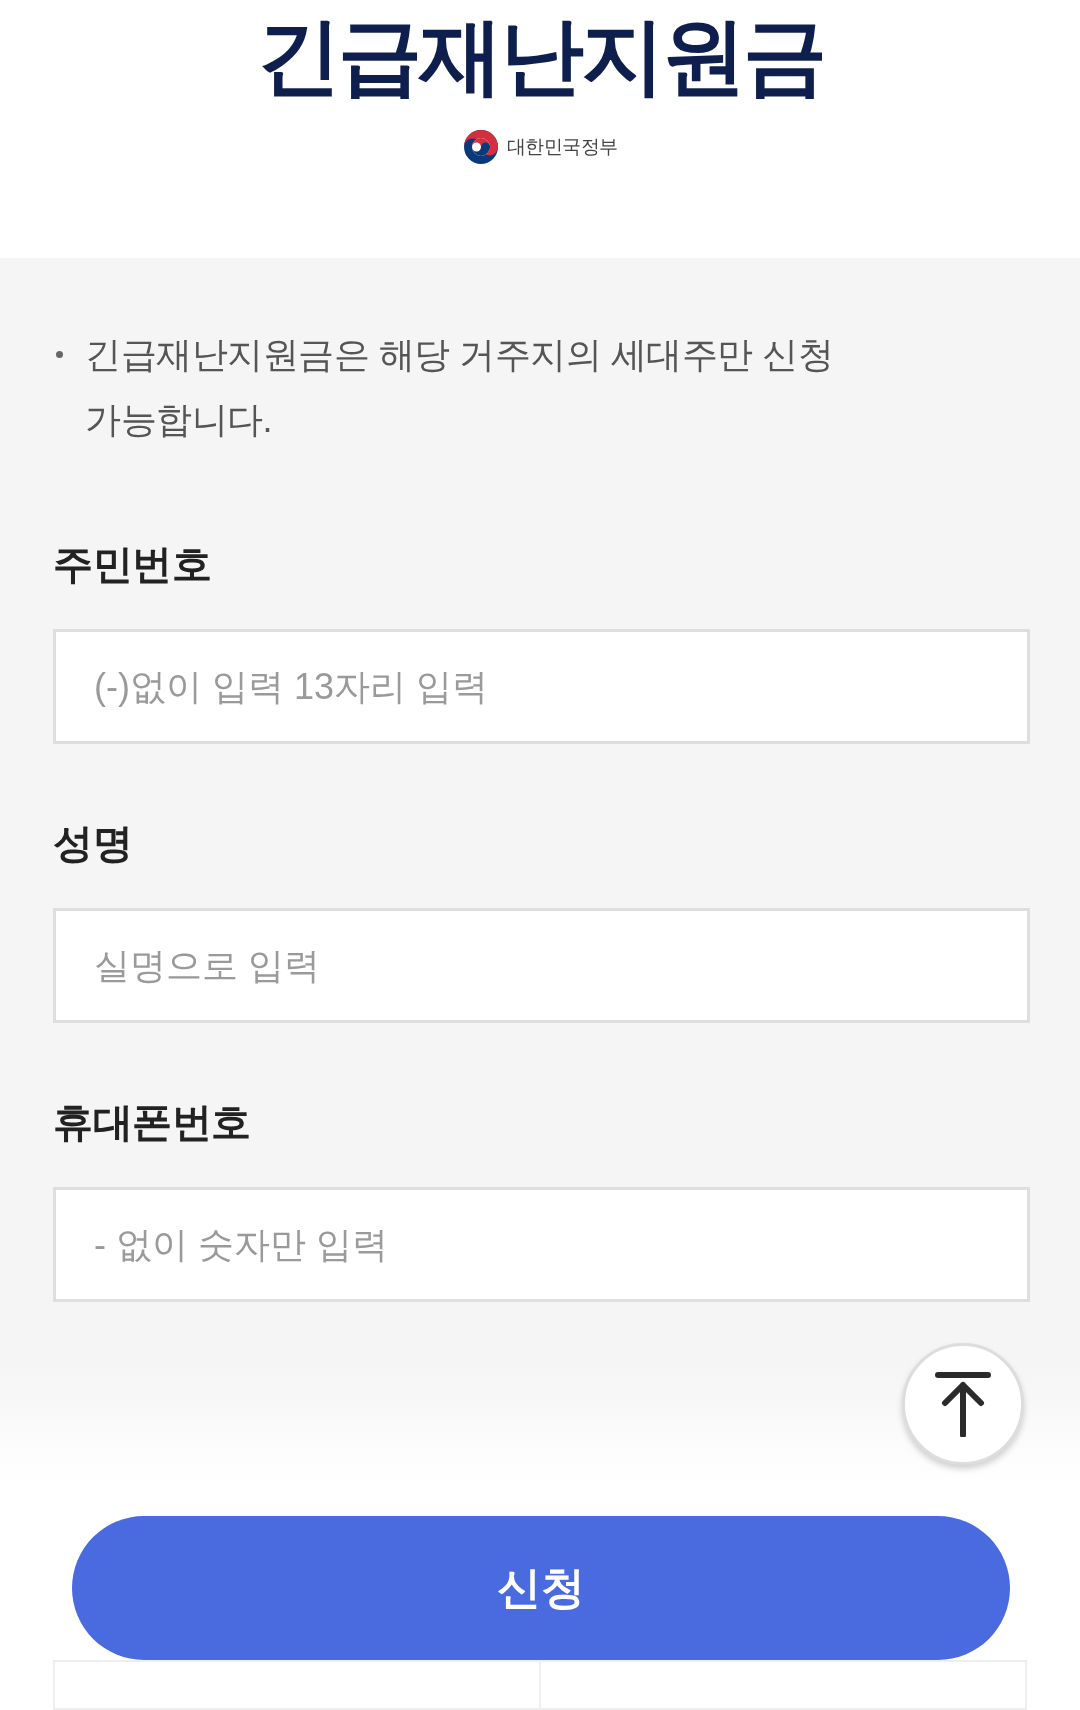 The image size is (1080, 1710). Describe the element at coordinates (541, 1244) in the screenshot. I see `text-input-field: - 없이 숫자만 입력` at that location.